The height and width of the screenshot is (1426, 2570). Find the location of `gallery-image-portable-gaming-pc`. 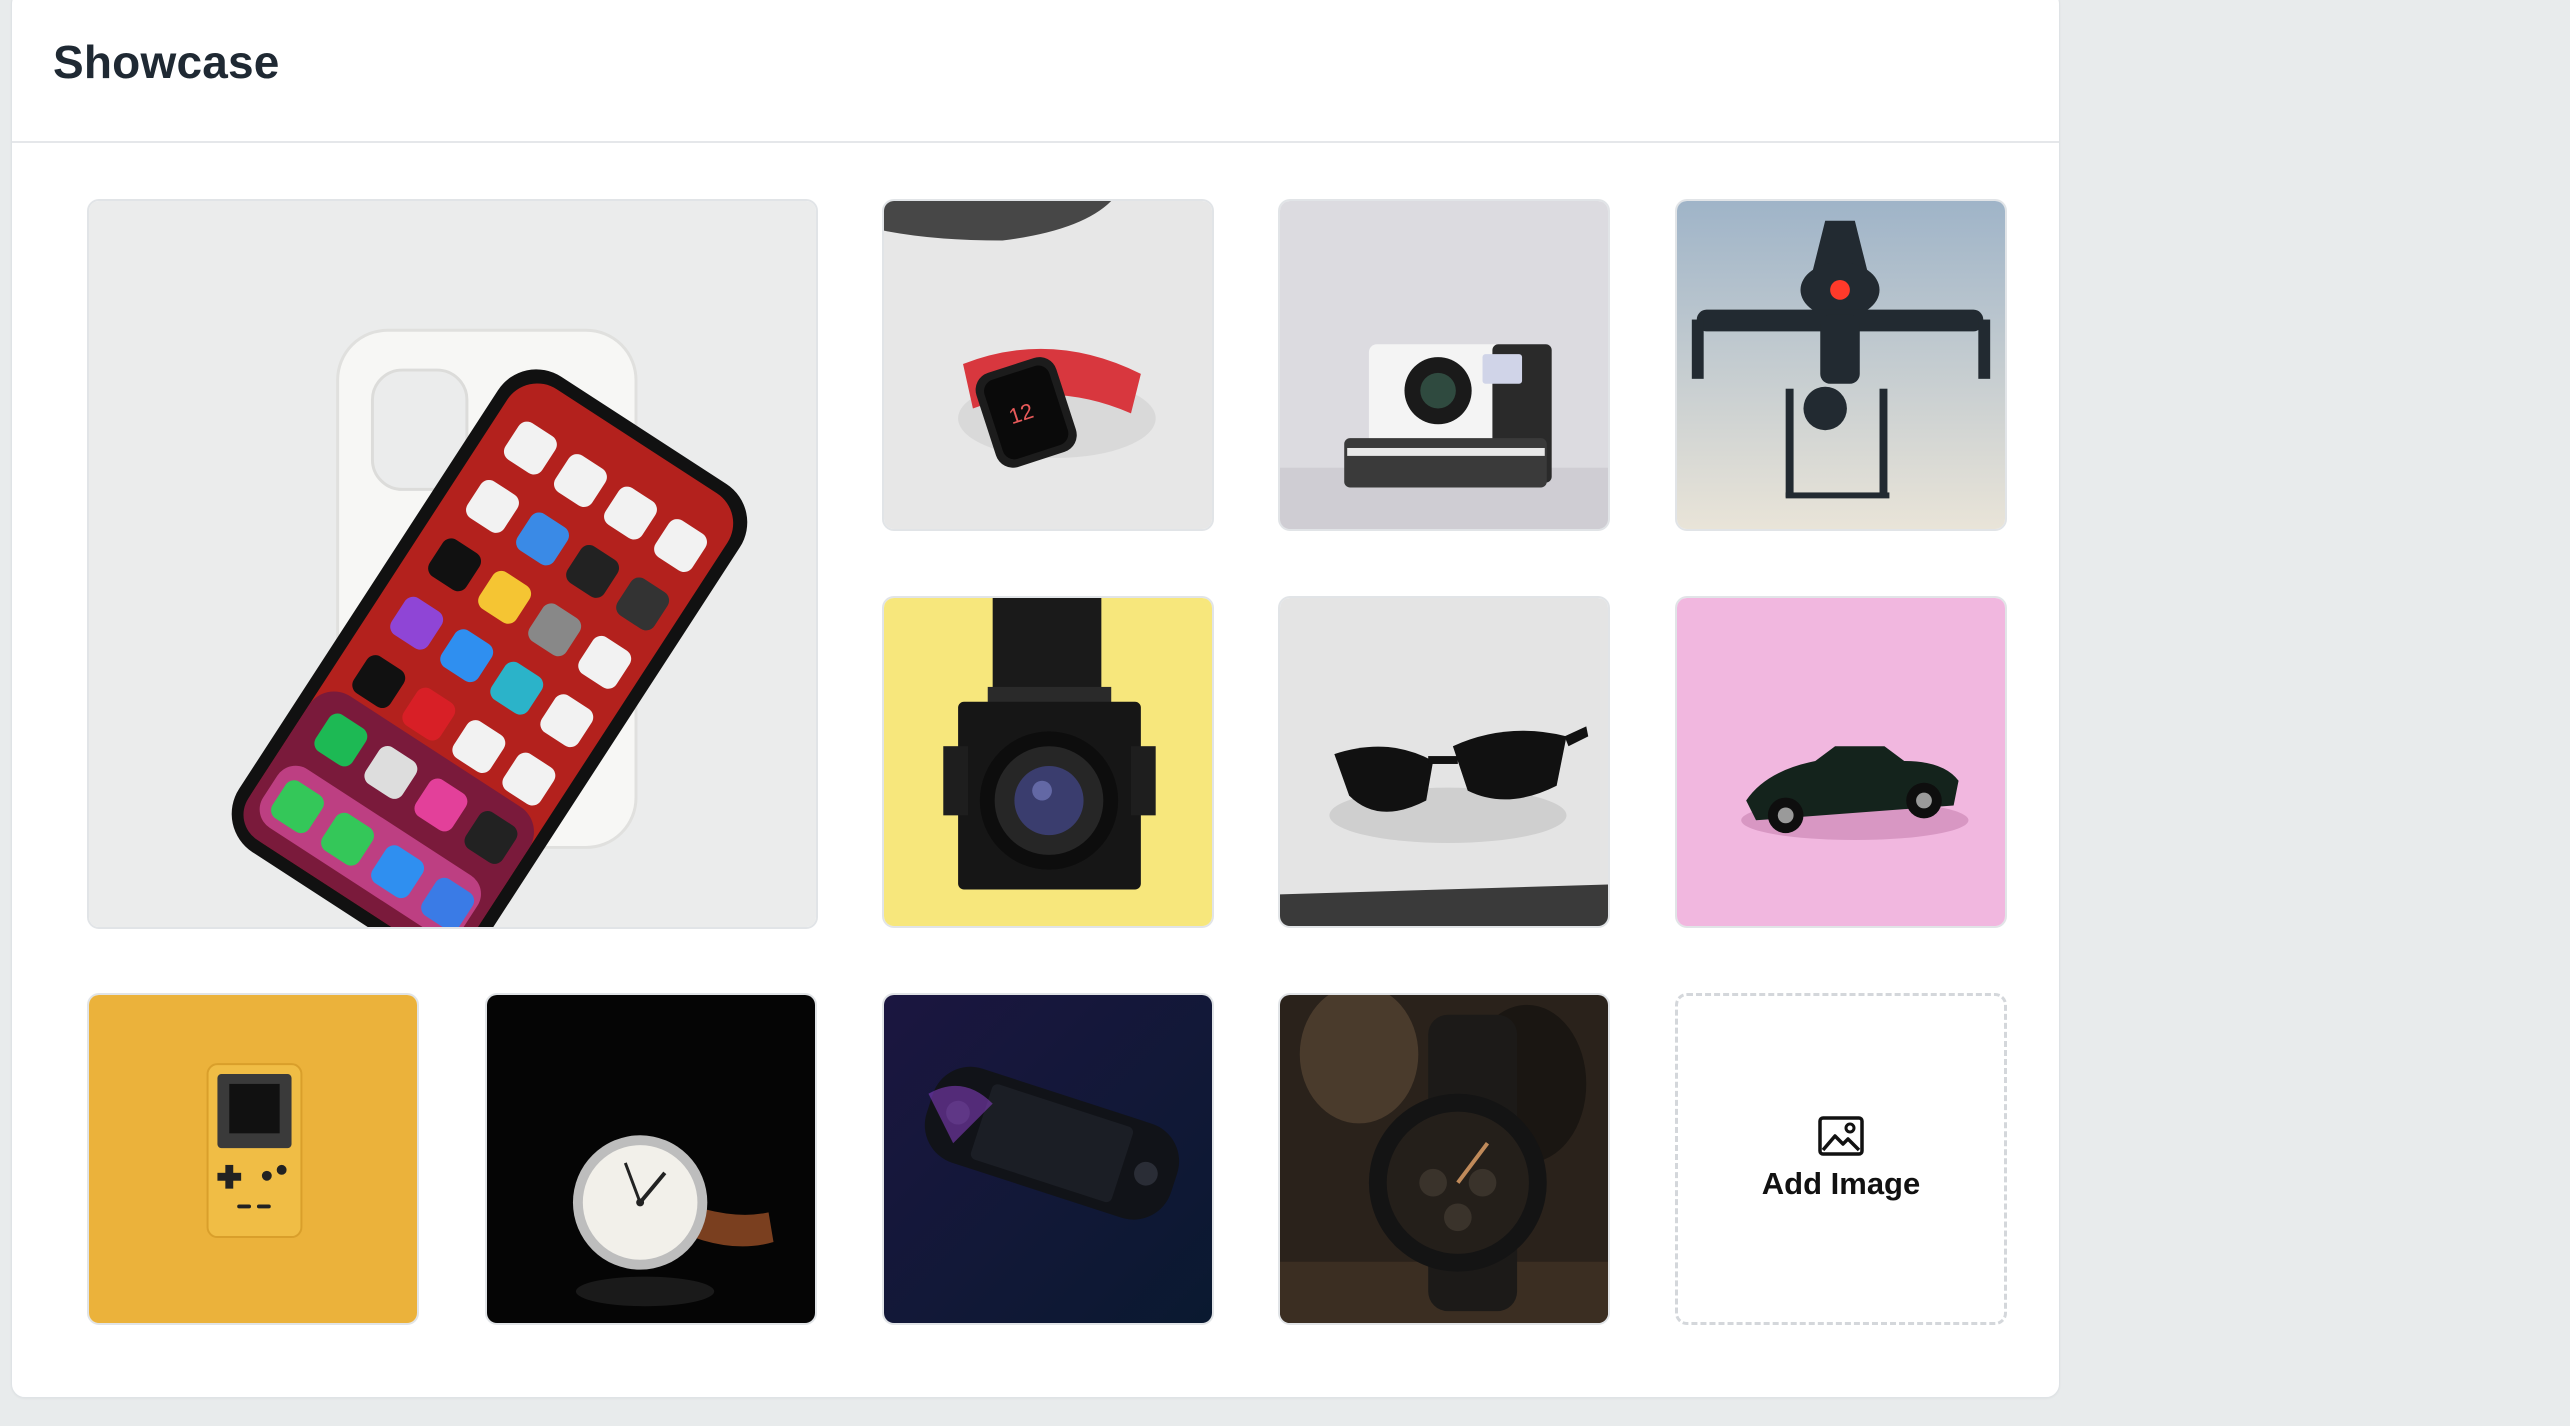

gallery-image-portable-gaming-pc is located at coordinates (1048, 1159).